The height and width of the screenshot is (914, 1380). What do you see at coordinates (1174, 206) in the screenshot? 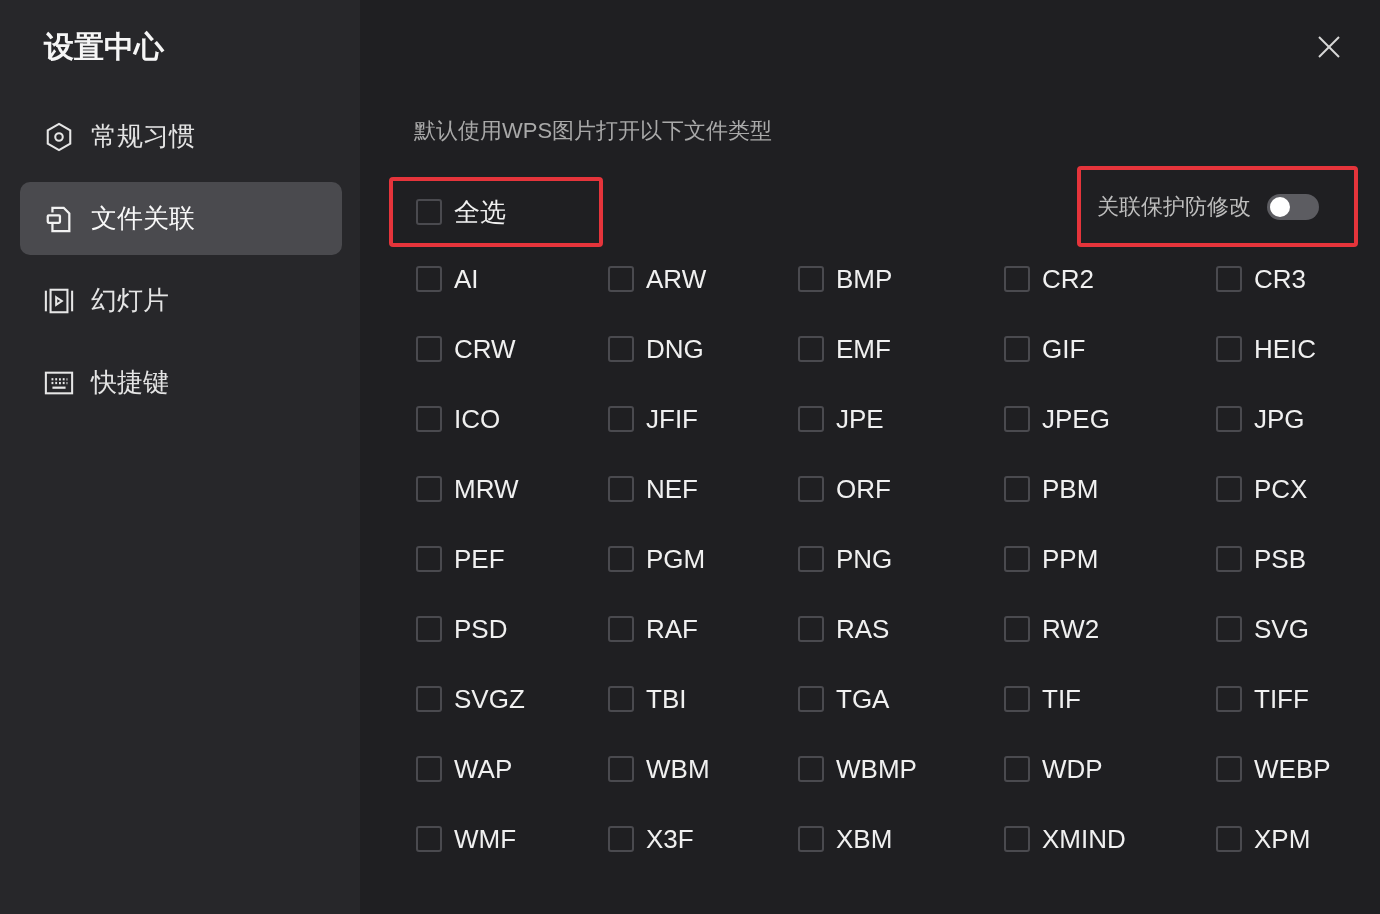
I see `protection-label: 关联保护防修改` at bounding box center [1174, 206].